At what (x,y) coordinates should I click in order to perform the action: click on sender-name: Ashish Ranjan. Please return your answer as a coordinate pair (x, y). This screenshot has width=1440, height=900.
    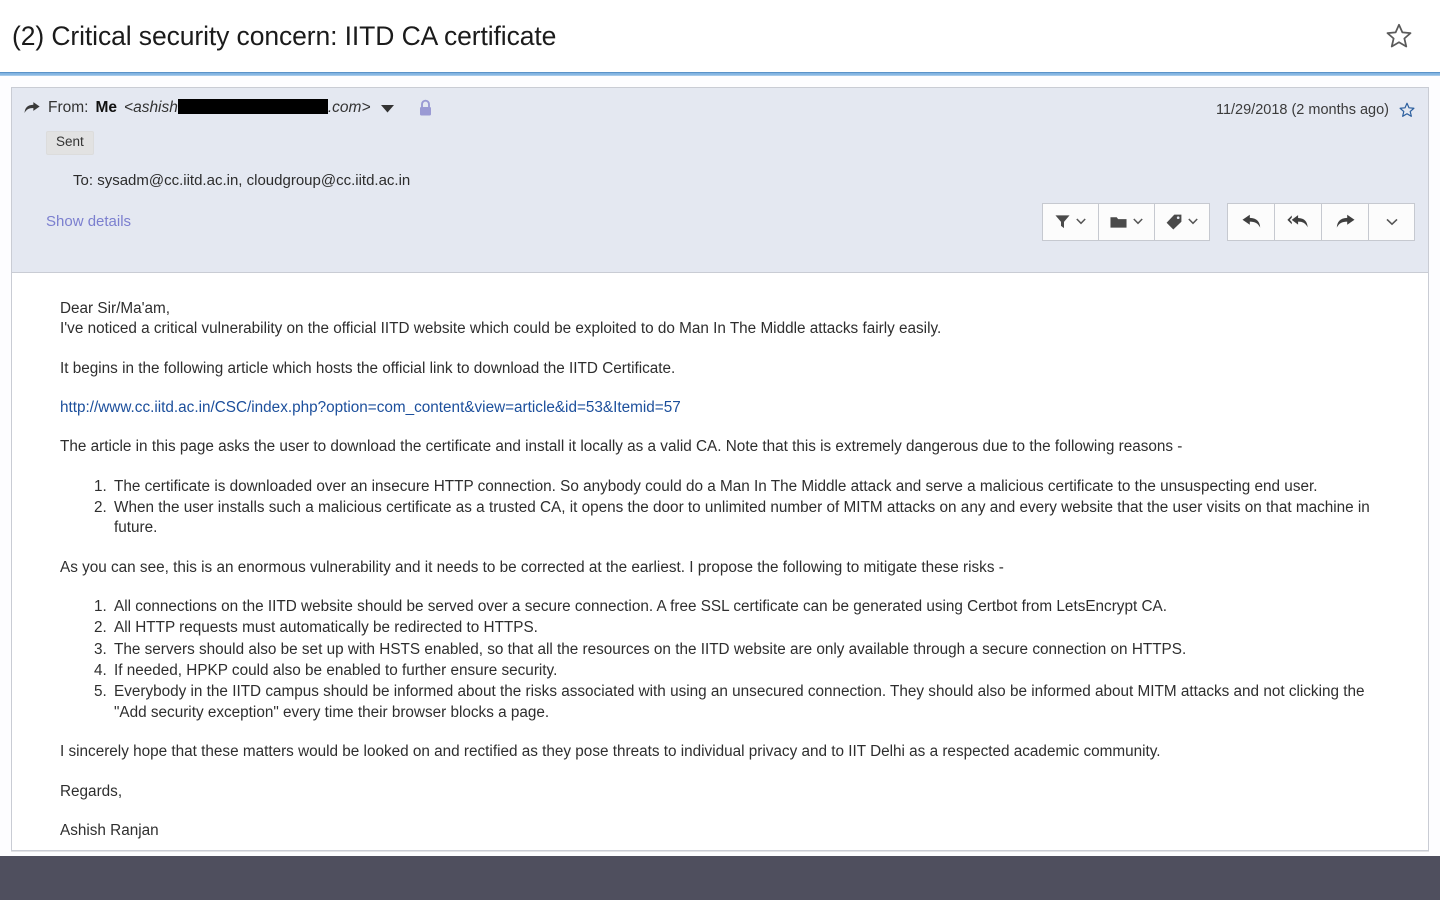
    Looking at the image, I should click on (109, 830).